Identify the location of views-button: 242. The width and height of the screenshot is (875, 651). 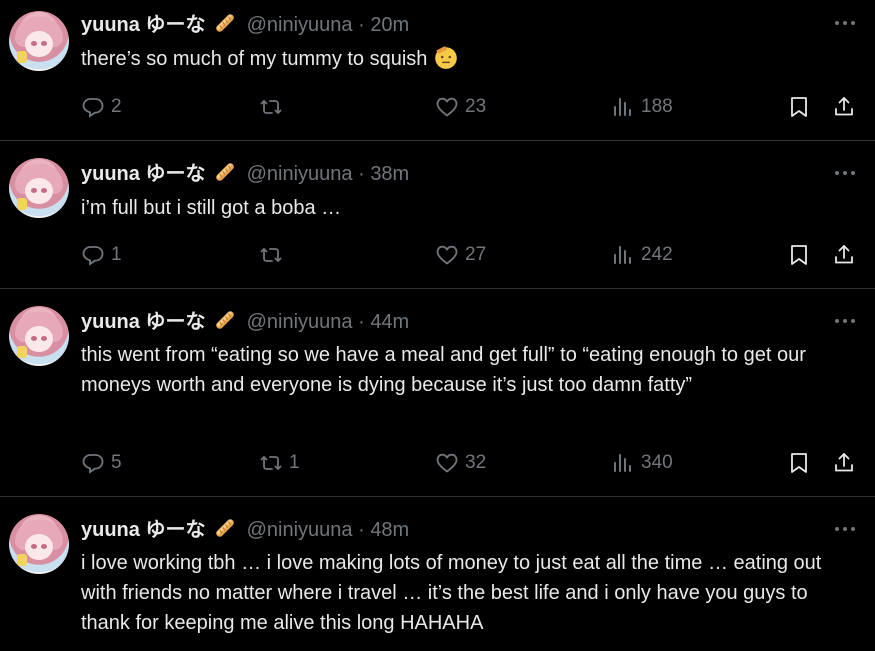
(642, 255).